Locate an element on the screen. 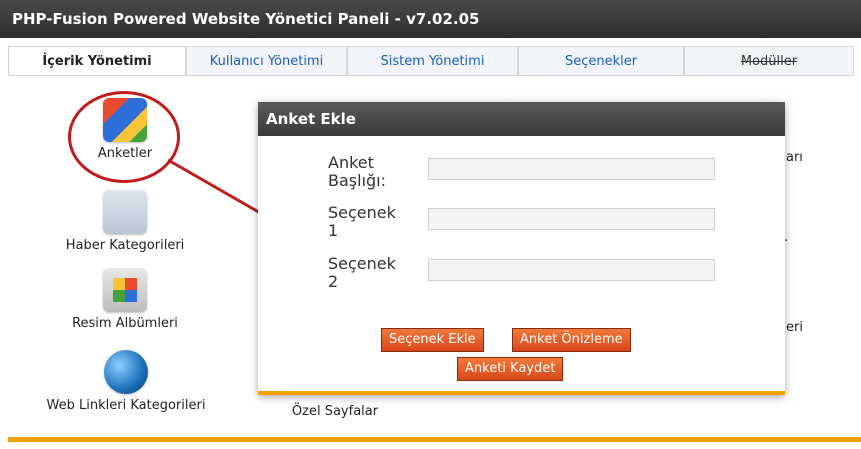 The width and height of the screenshot is (861, 449). option-2-row: Seçenek 2 is located at coordinates (548, 273).